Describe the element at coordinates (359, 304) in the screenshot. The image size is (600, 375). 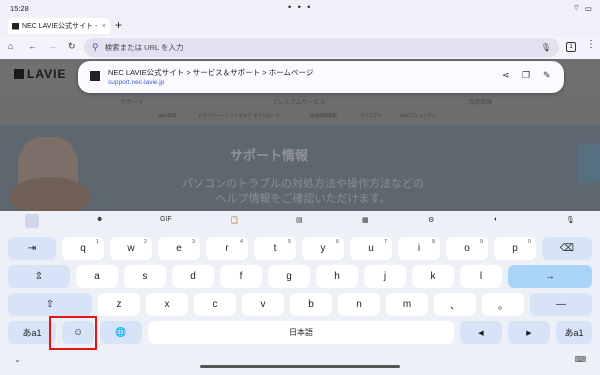
I see `key-n: n` at that location.